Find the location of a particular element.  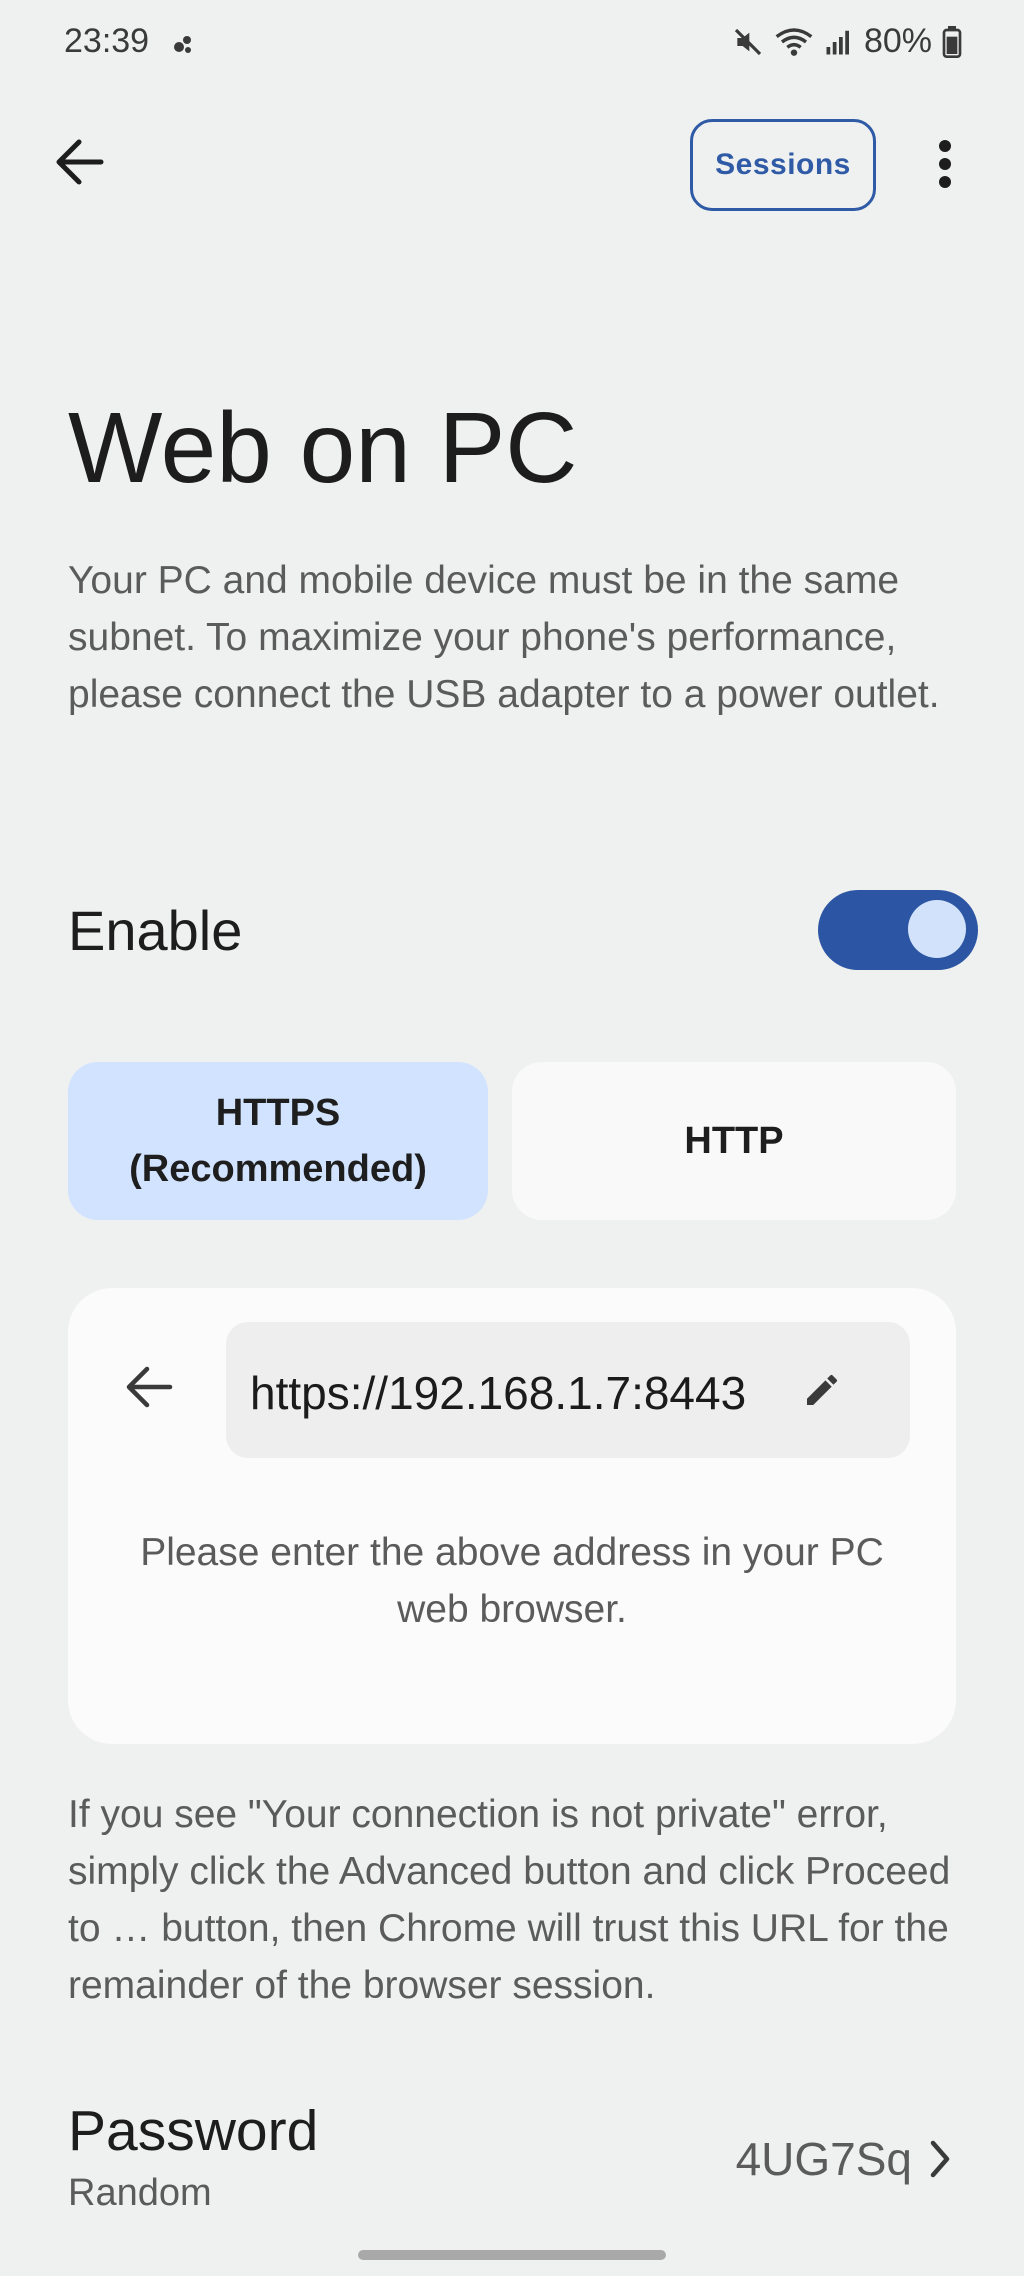

wifi-icon is located at coordinates (794, 42).